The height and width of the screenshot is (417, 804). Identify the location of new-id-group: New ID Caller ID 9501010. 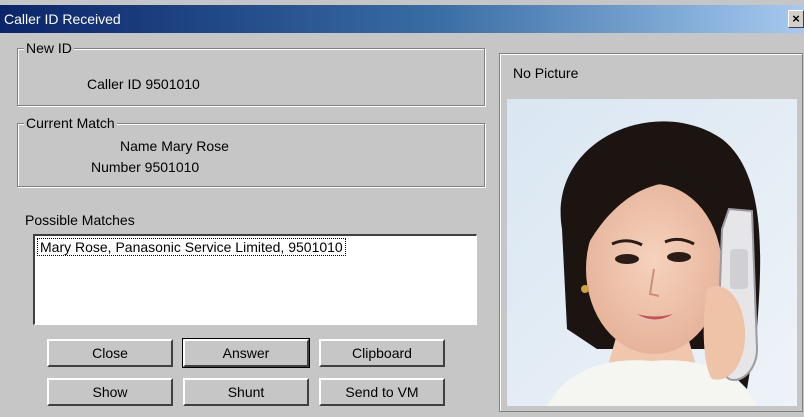
(251, 73).